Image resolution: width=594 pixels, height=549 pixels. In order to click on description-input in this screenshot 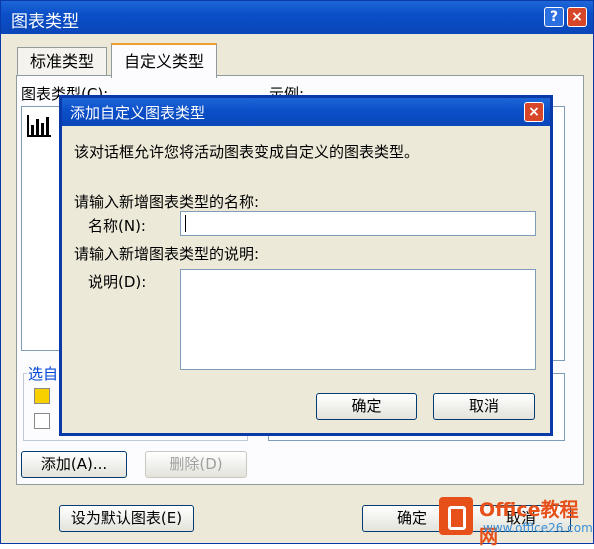, I will do `click(358, 319)`.